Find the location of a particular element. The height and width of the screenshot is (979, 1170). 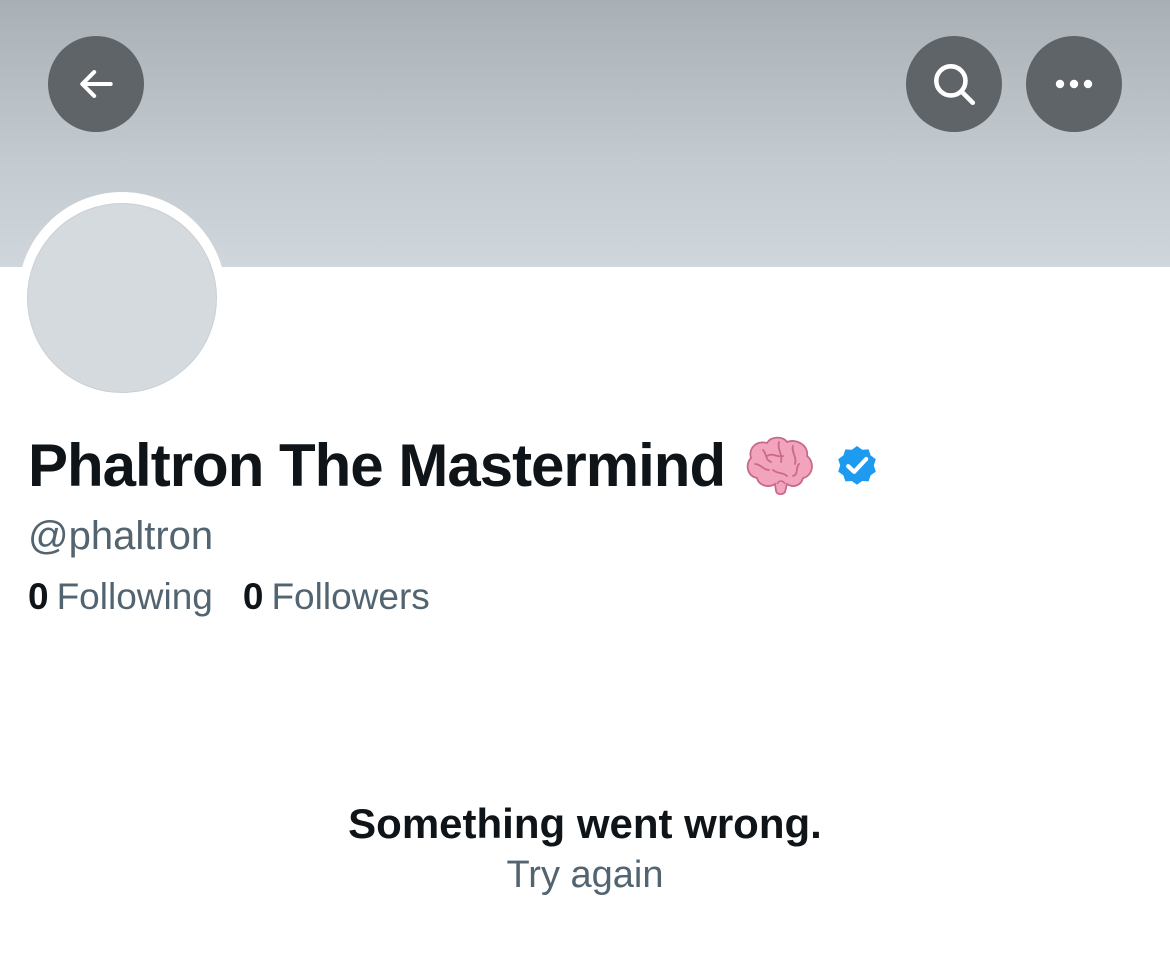

profile-name-row: Phaltron The Mastermind is located at coordinates (454, 465).